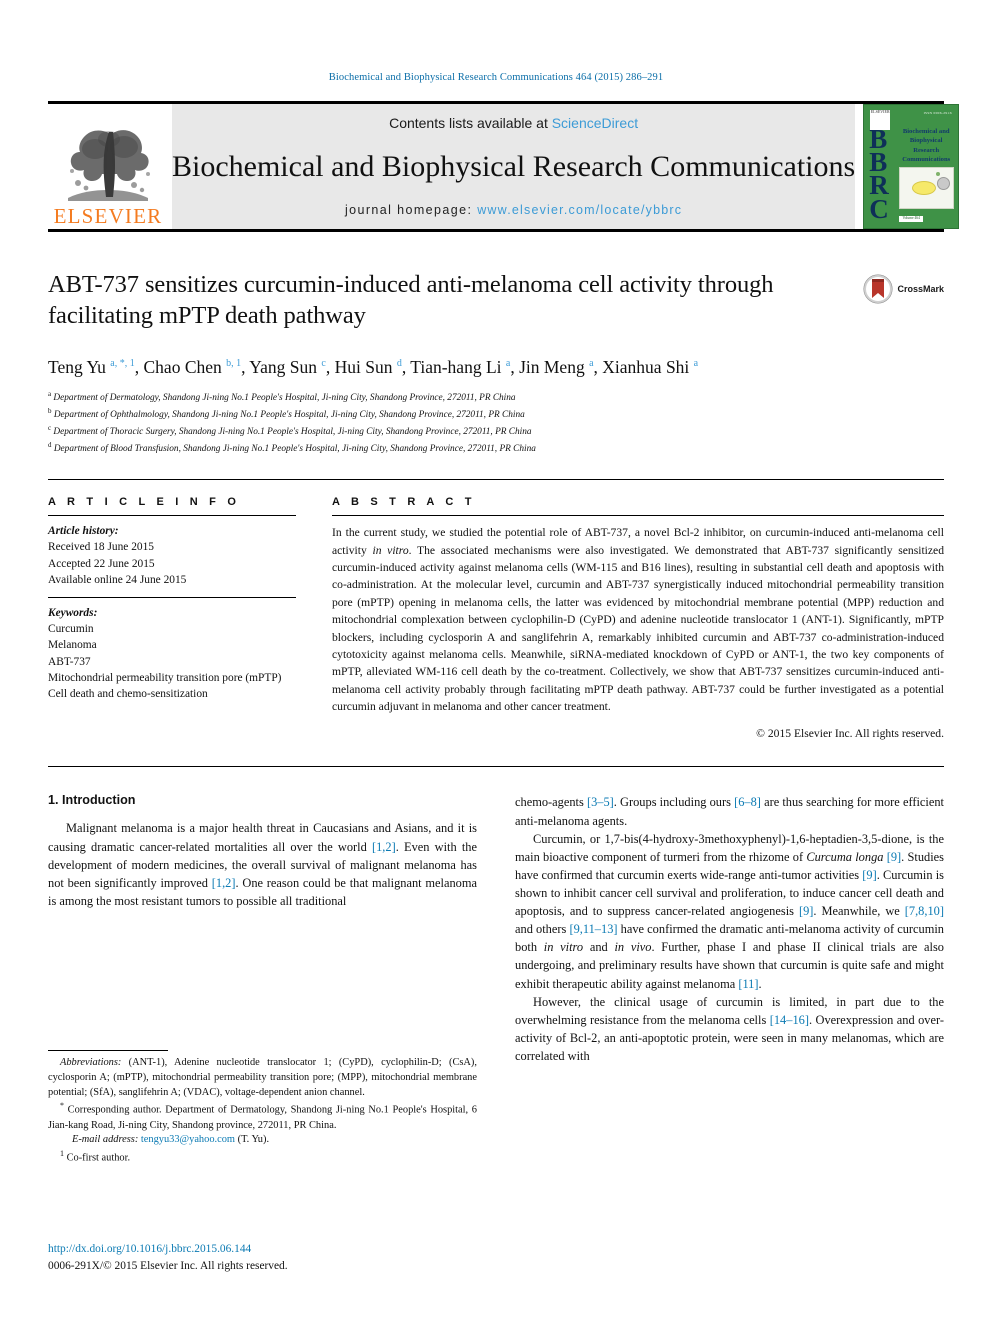  Describe the element at coordinates (366, 367) in the screenshot. I see `author-name: Hui Sun` at that location.